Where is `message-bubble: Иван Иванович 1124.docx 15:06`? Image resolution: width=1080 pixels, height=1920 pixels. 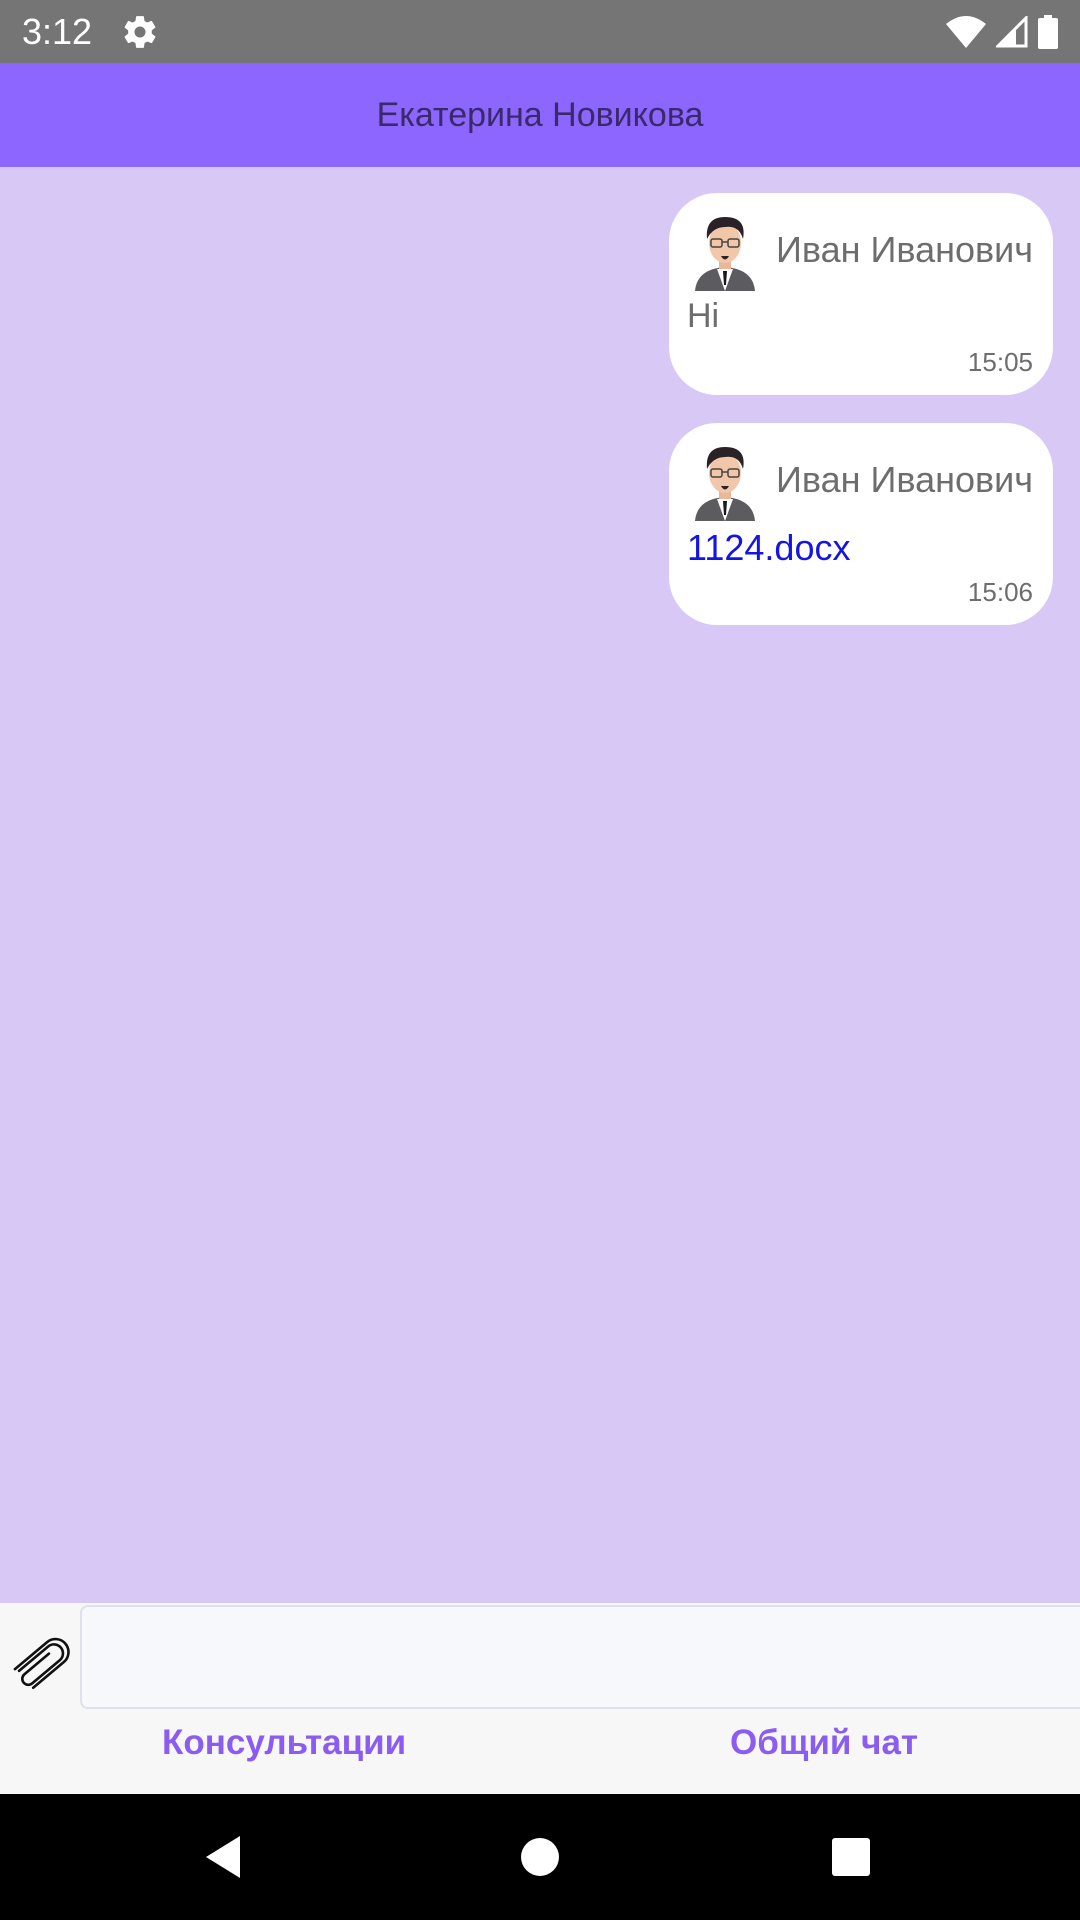
message-bubble: Иван Иванович 1124.docx 15:06 is located at coordinates (861, 524).